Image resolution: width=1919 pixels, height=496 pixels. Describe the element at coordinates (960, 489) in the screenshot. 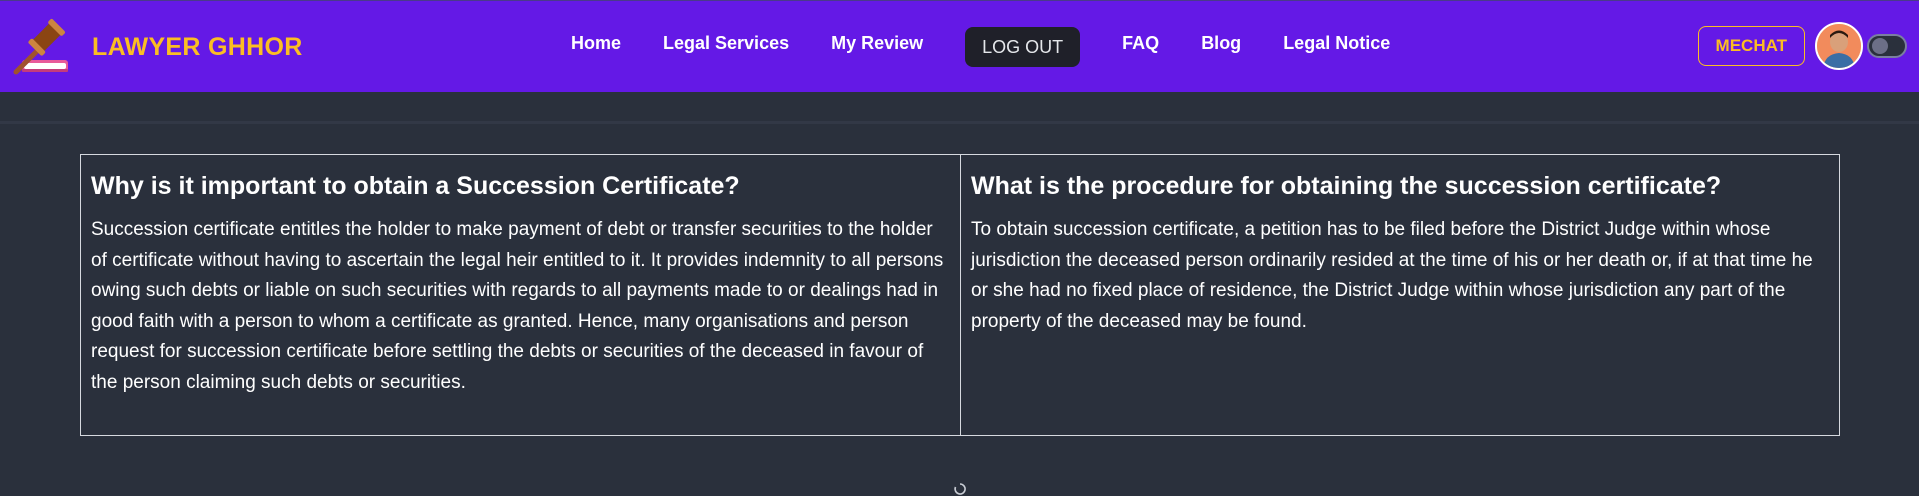

I see `loading-spinner-icon` at that location.